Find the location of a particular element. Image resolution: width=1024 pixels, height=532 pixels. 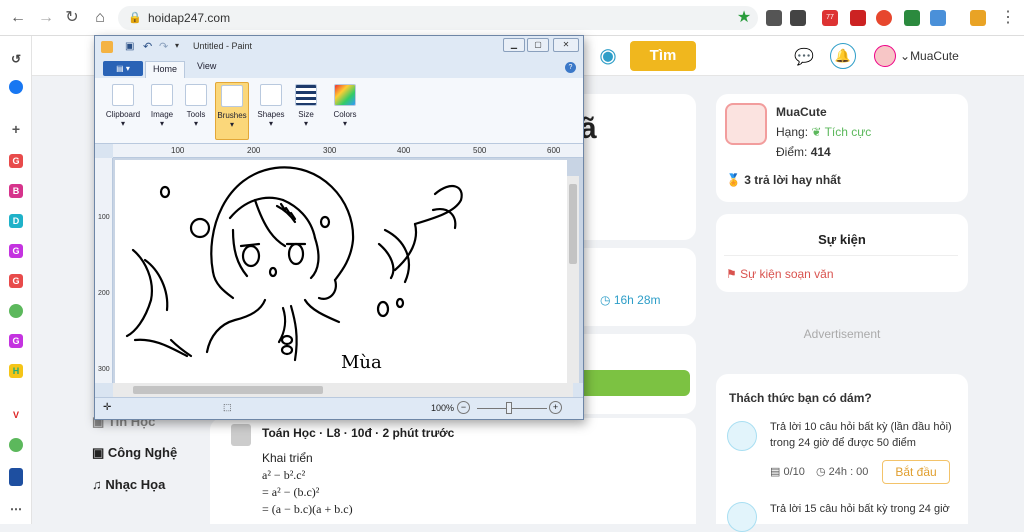

paint-app-icon is located at coordinates (107, 47).